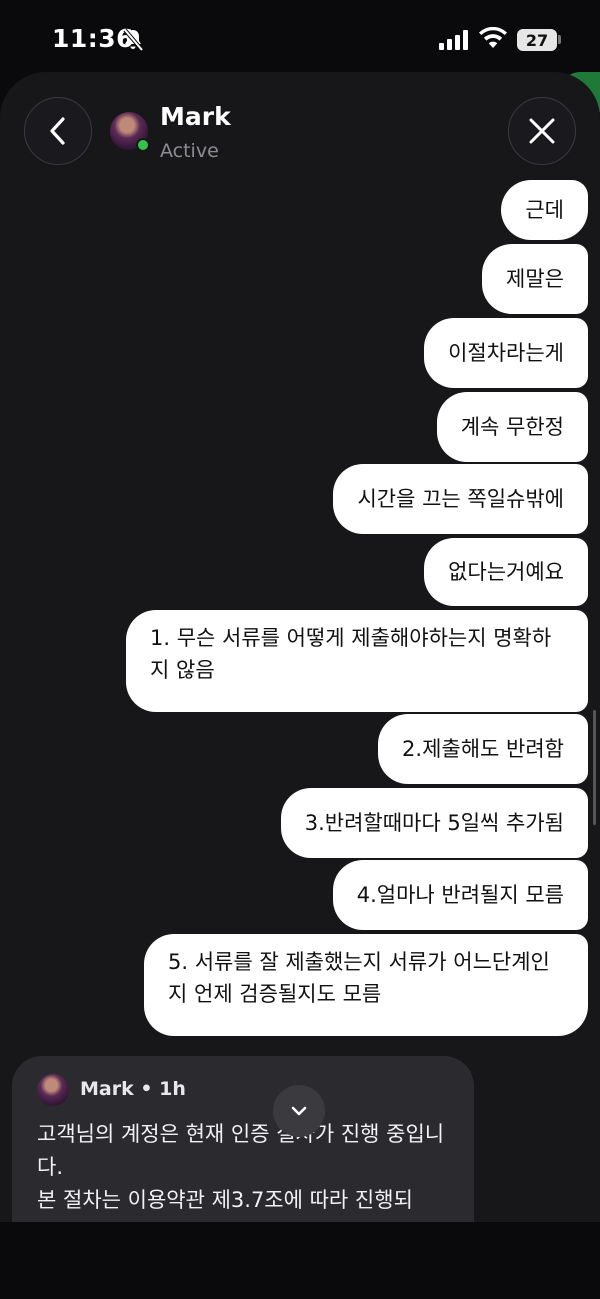 The image size is (600, 1299). I want to click on message-text: 없다는거예요, so click(506, 572).